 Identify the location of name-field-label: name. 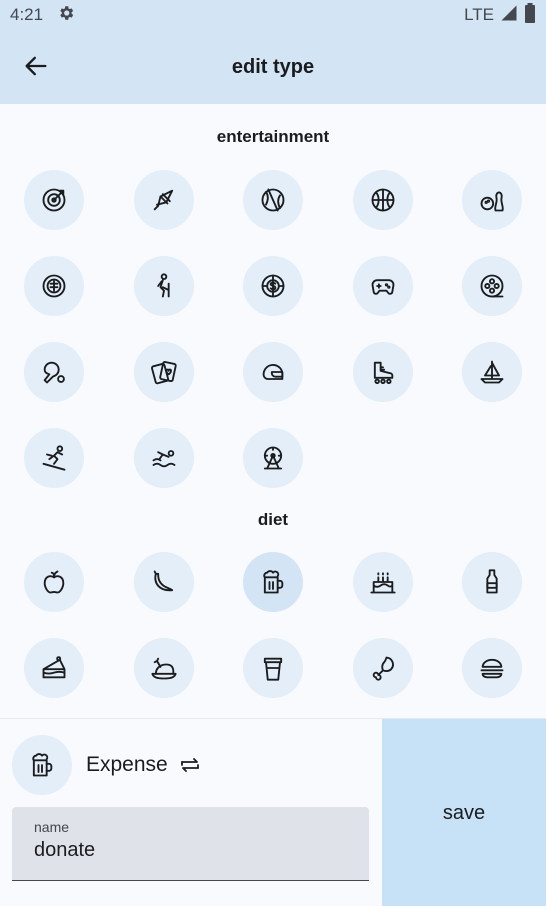
(52, 827).